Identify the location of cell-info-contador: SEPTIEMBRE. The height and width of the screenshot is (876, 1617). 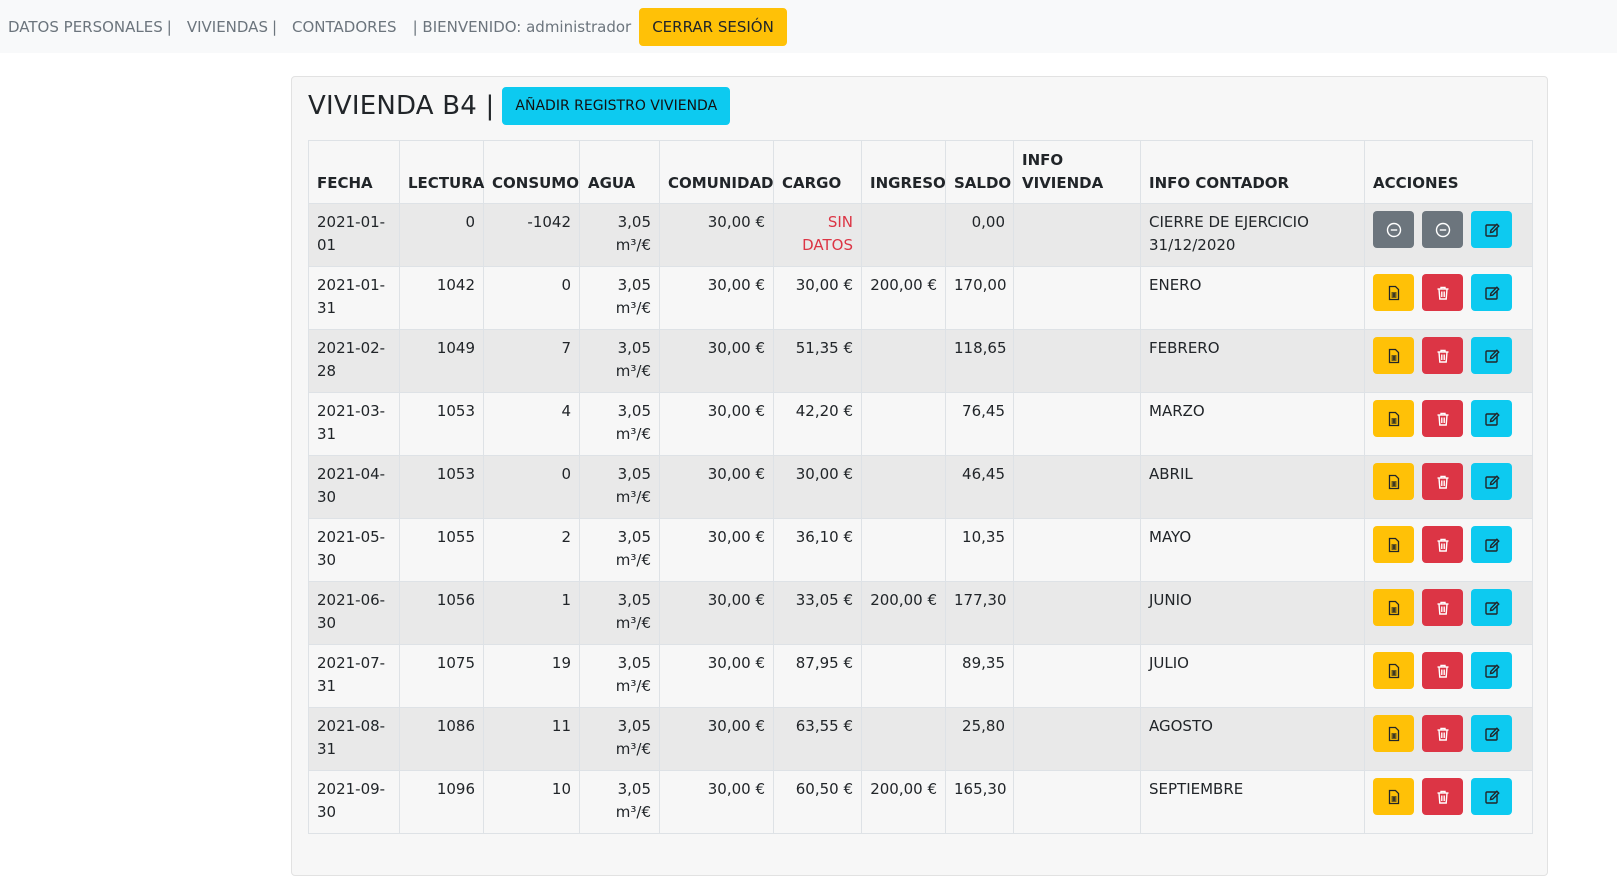
(1252, 802).